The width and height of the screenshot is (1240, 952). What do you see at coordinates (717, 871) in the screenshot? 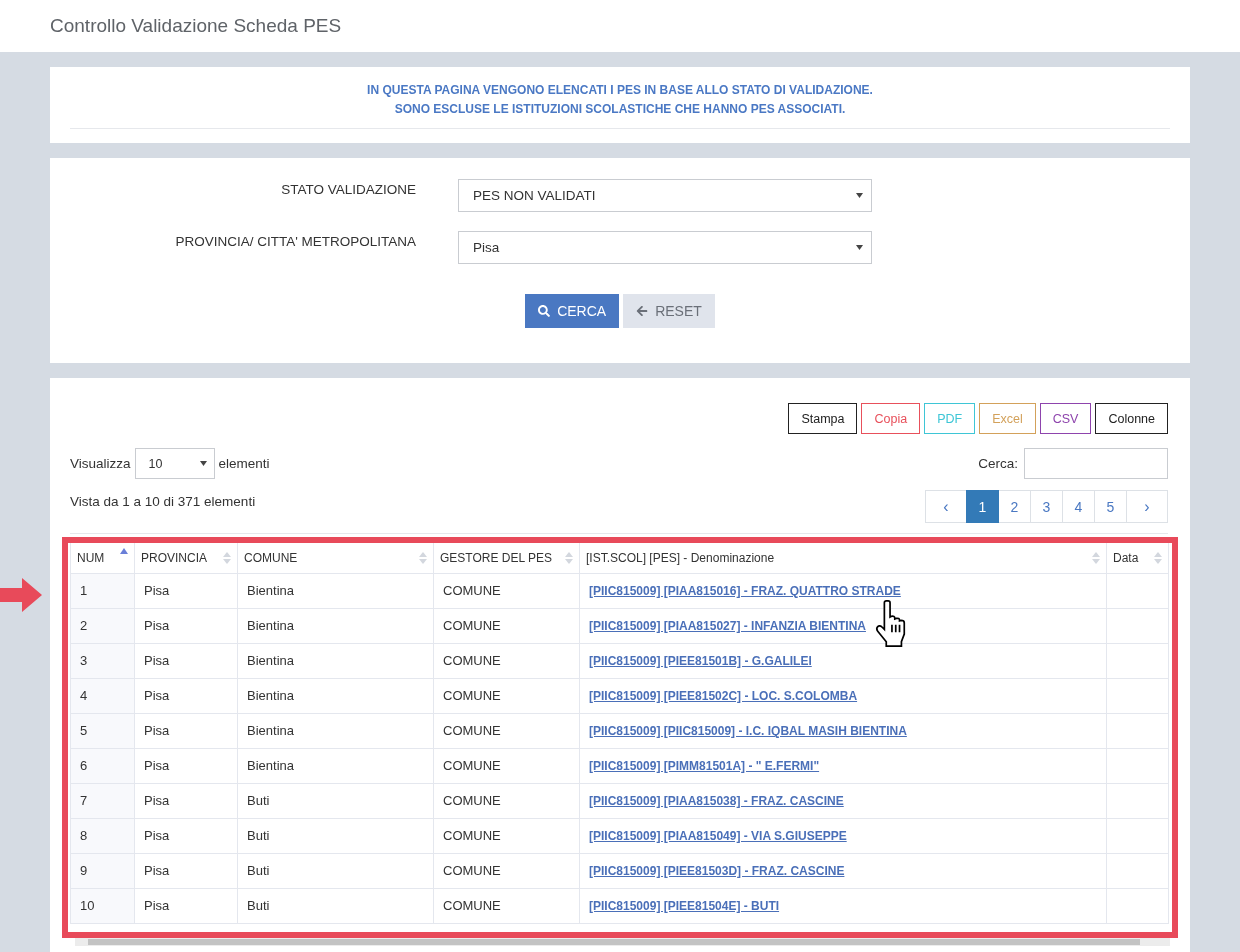
I see `school-link: [PIIC815009] [PIEE81503D] - FRAZ. CASCINE` at bounding box center [717, 871].